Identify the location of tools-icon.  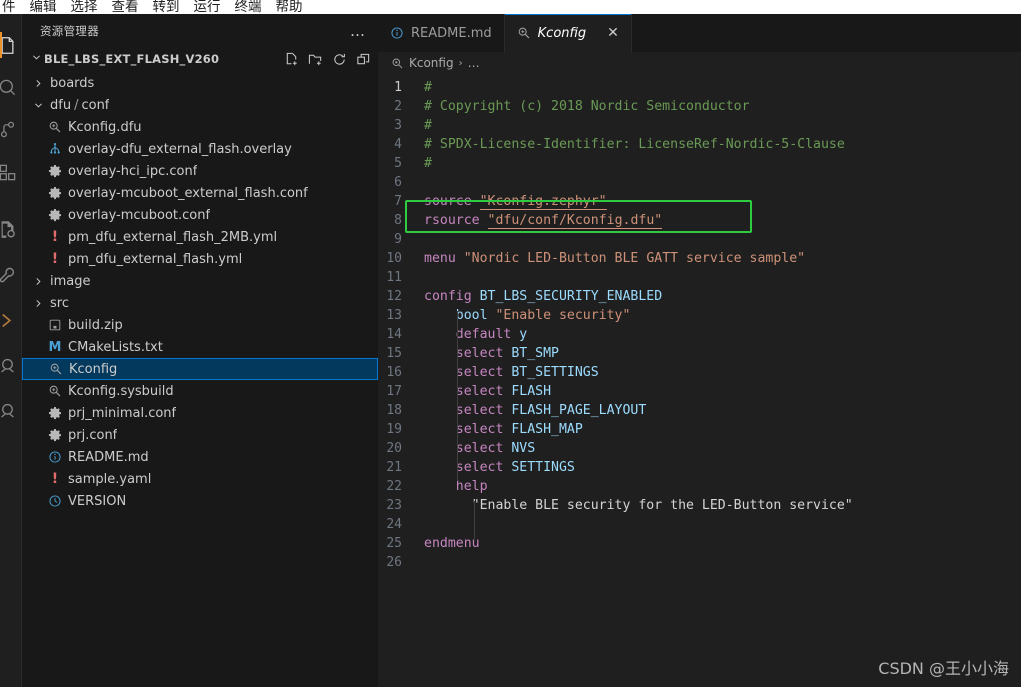
(11, 275).